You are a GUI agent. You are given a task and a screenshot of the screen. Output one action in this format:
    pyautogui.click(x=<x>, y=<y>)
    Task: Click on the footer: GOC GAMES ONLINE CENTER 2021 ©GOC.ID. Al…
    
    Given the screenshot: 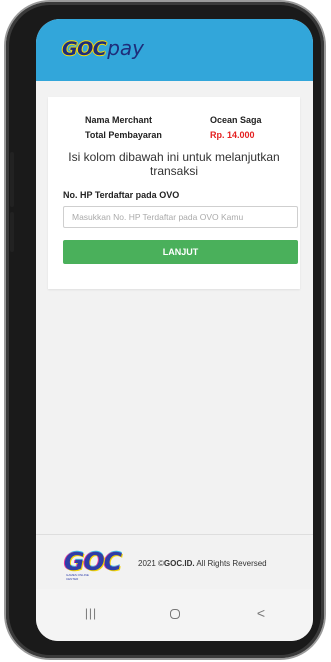 What is the action you would take?
    pyautogui.click(x=174, y=562)
    